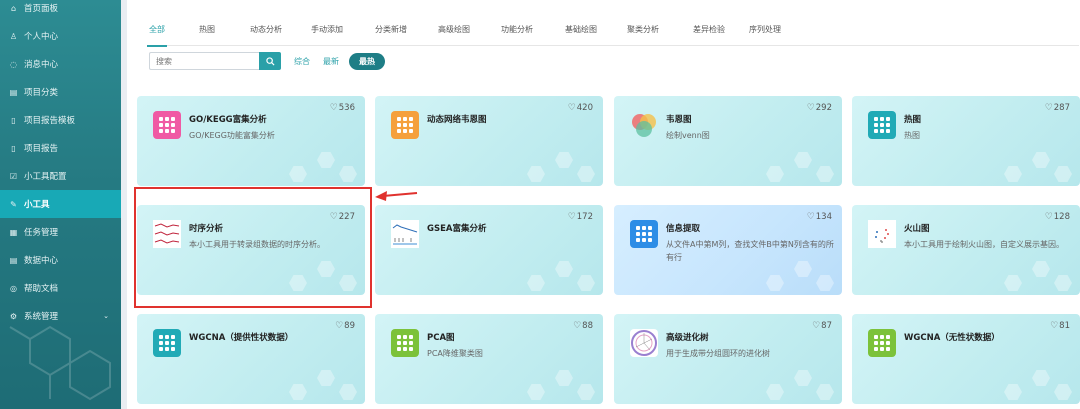 The image size is (1080, 409). What do you see at coordinates (37, 205) in the screenshot?
I see `sidebar-item-label: 小工具` at bounding box center [37, 205].